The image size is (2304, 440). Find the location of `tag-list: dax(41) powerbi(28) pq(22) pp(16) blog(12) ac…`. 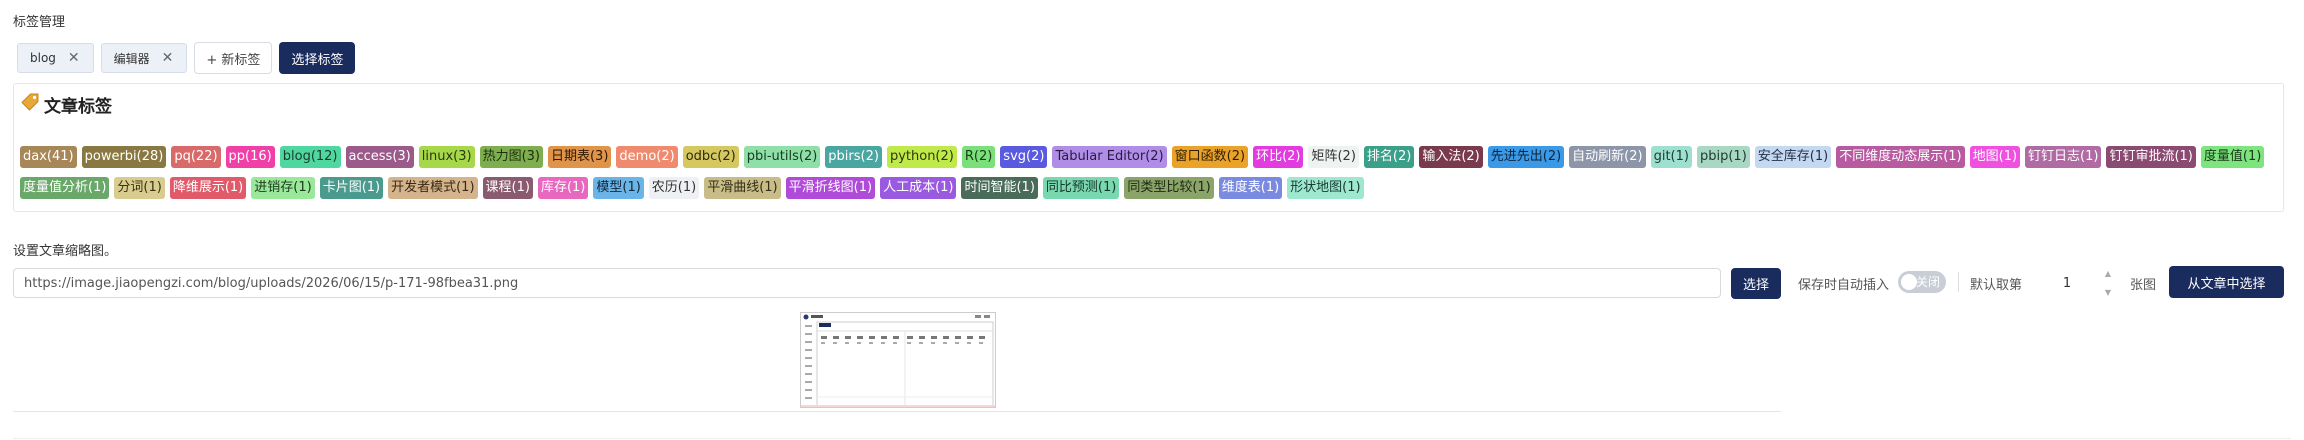

tag-list: dax(41) powerbi(28) pq(22) pp(16) blog(12) ac… is located at coordinates (1149, 172).